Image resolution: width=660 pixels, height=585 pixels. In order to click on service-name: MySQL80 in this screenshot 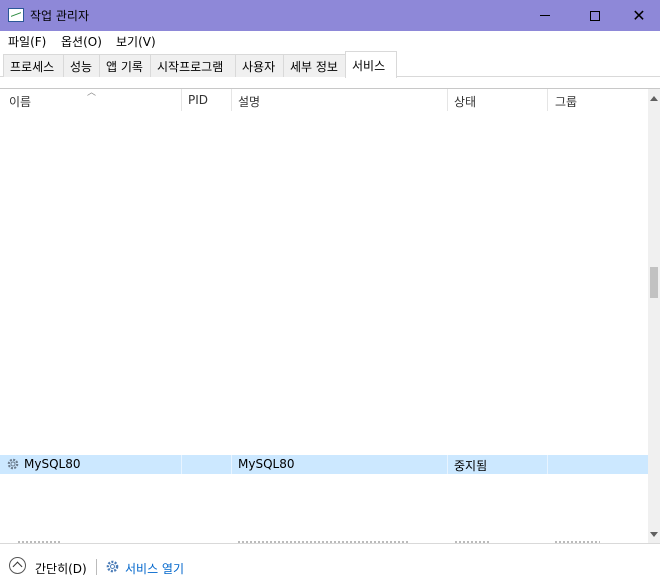, I will do `click(52, 464)`.